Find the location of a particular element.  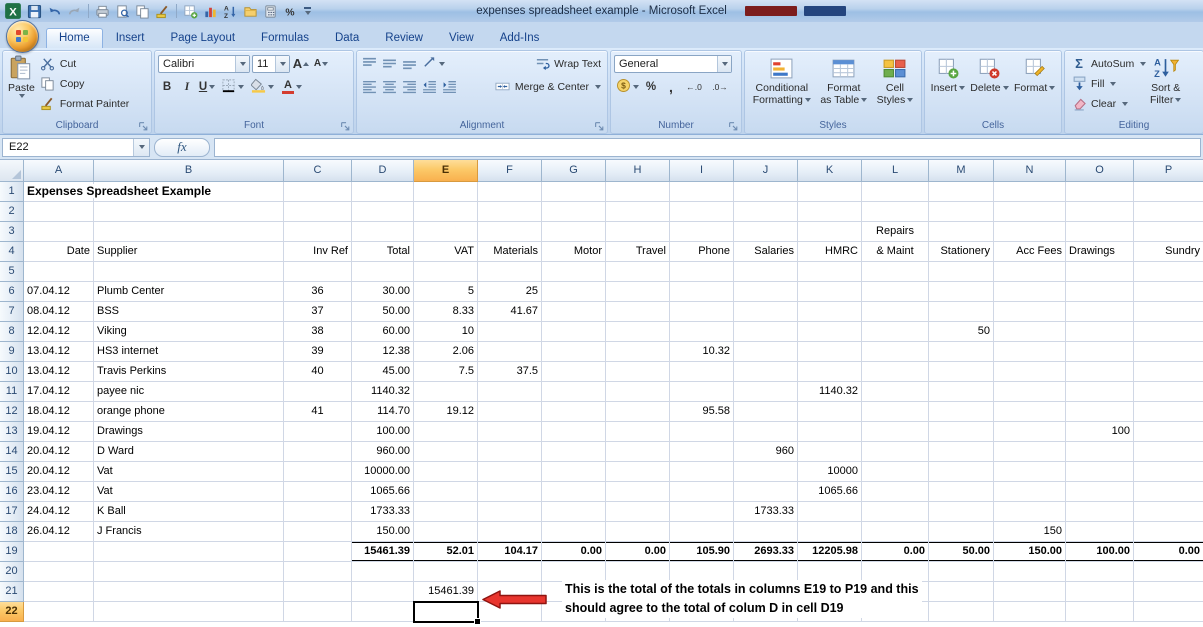

cell-L8 is located at coordinates (895, 332).